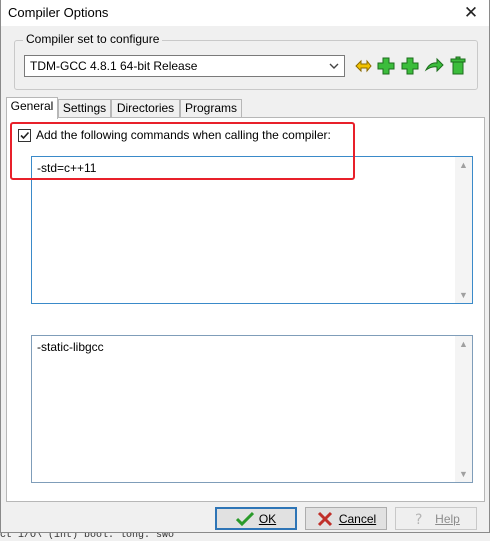 This screenshot has width=490, height=541. What do you see at coordinates (58, 12) in the screenshot?
I see `window-title: Compiler Options` at bounding box center [58, 12].